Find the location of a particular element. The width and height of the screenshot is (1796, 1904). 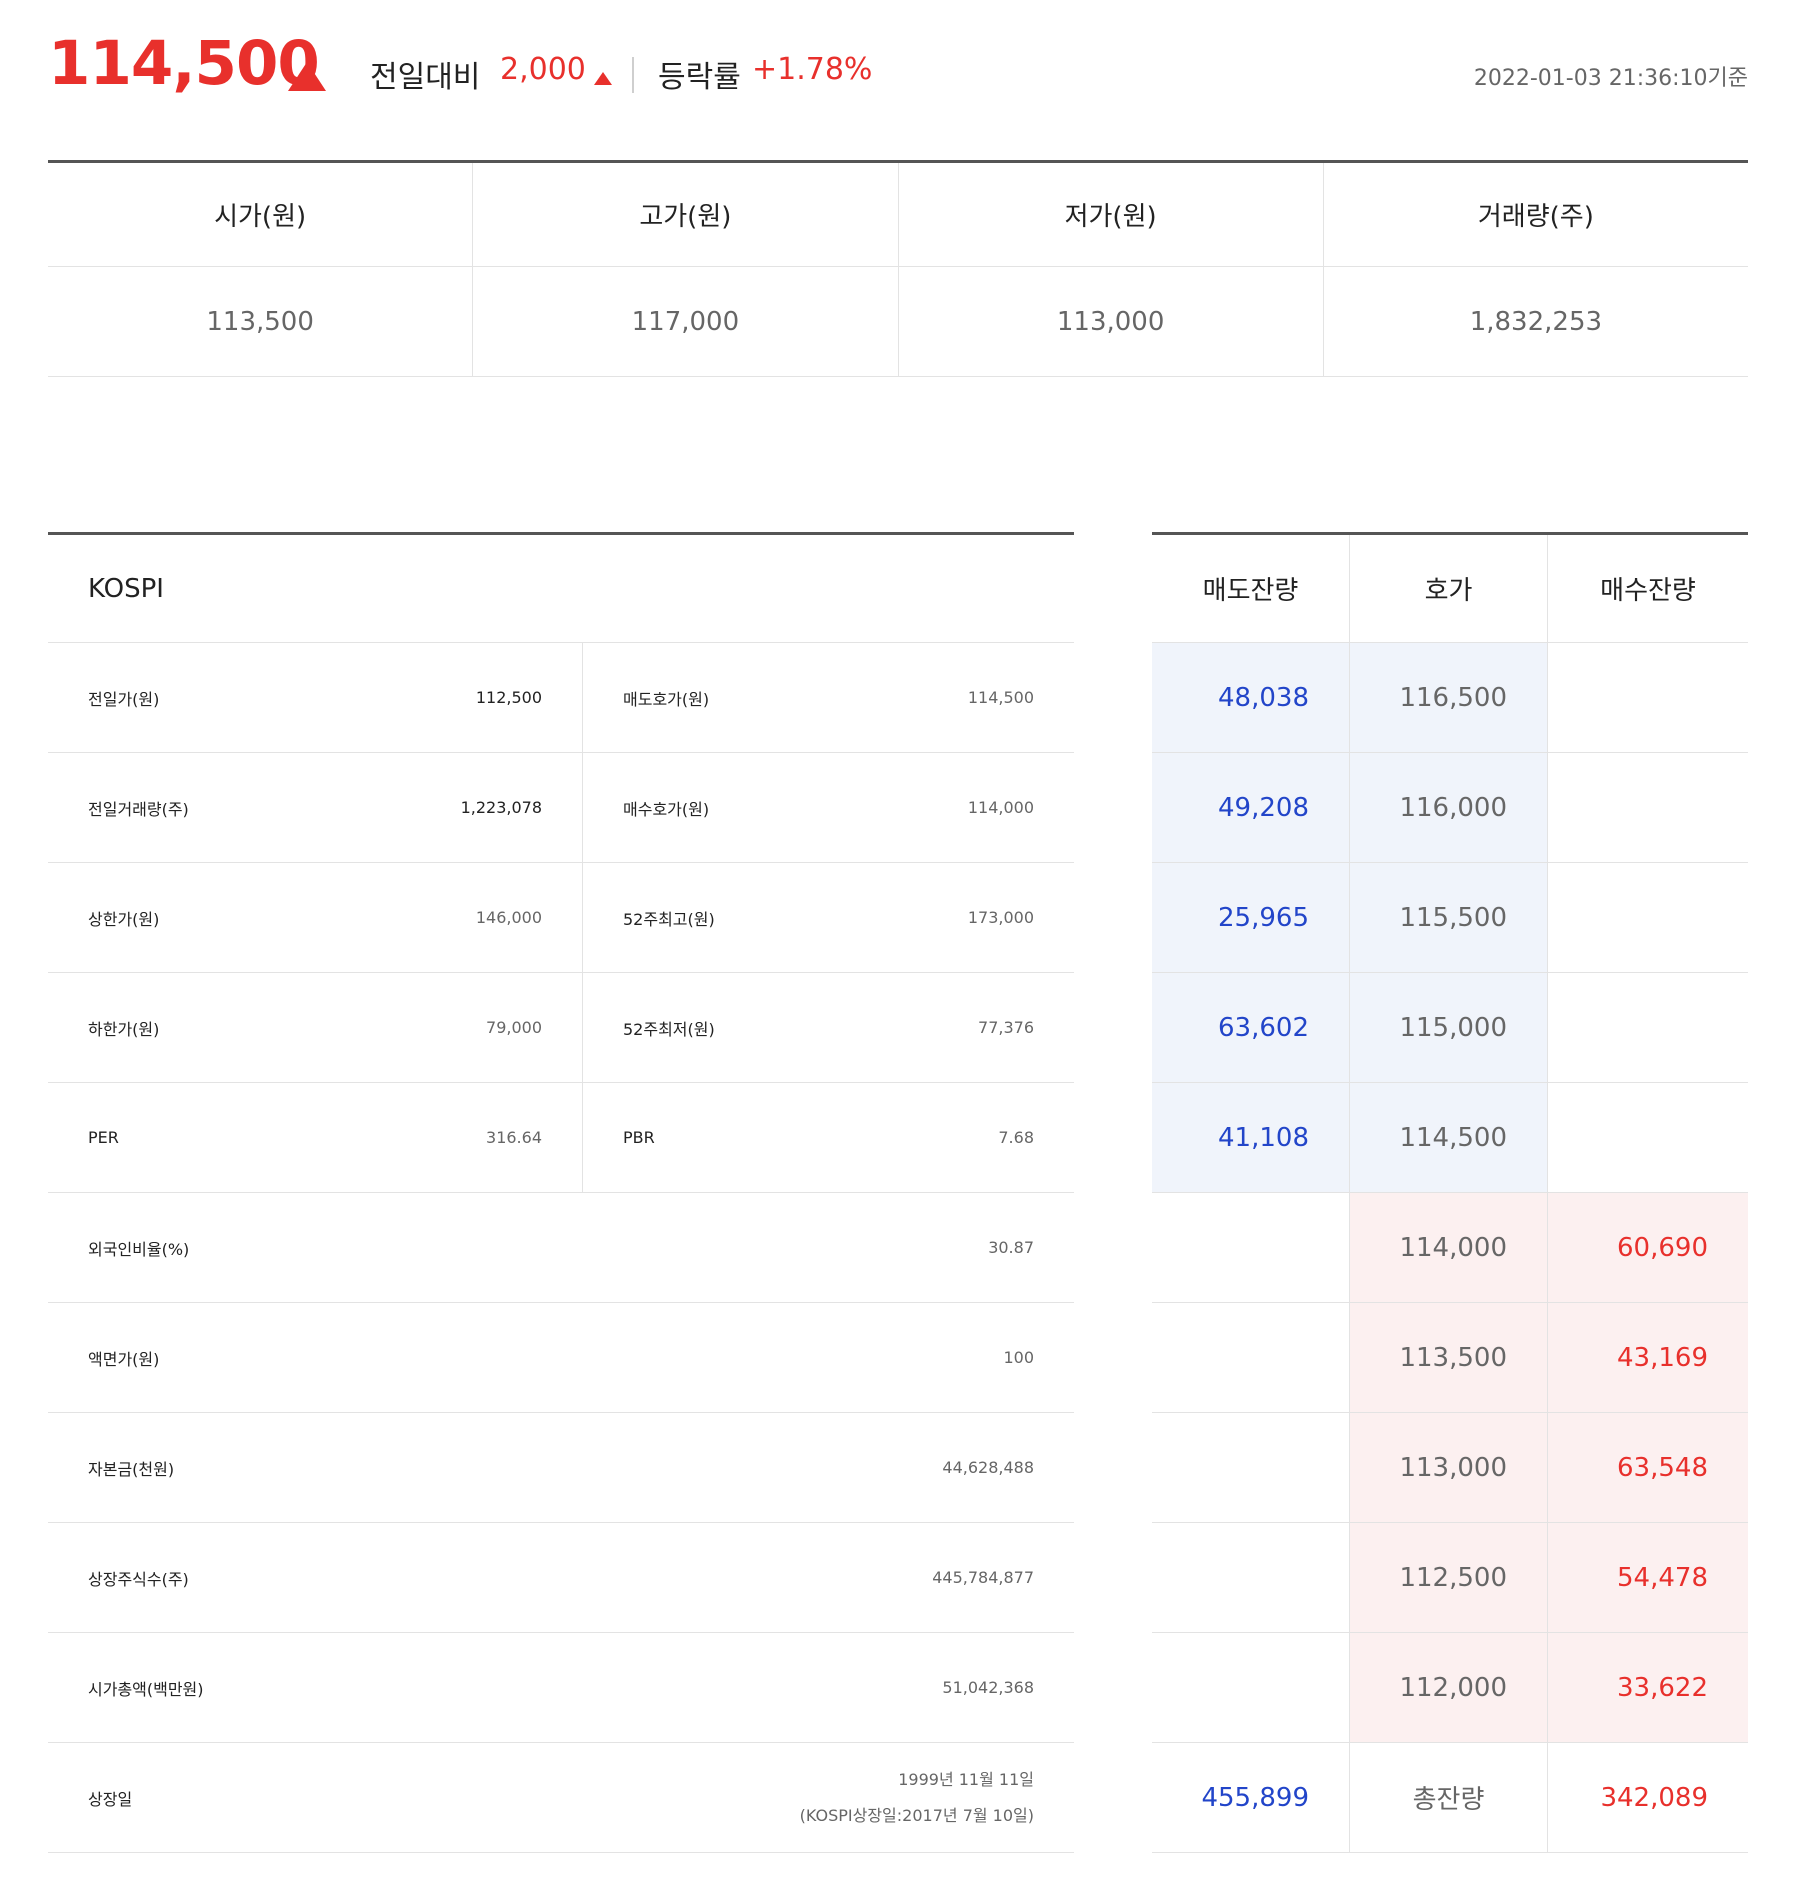

table-row: 전일거래량(주) 1,223,078 매수호가(원) 114,000 is located at coordinates (561, 808).